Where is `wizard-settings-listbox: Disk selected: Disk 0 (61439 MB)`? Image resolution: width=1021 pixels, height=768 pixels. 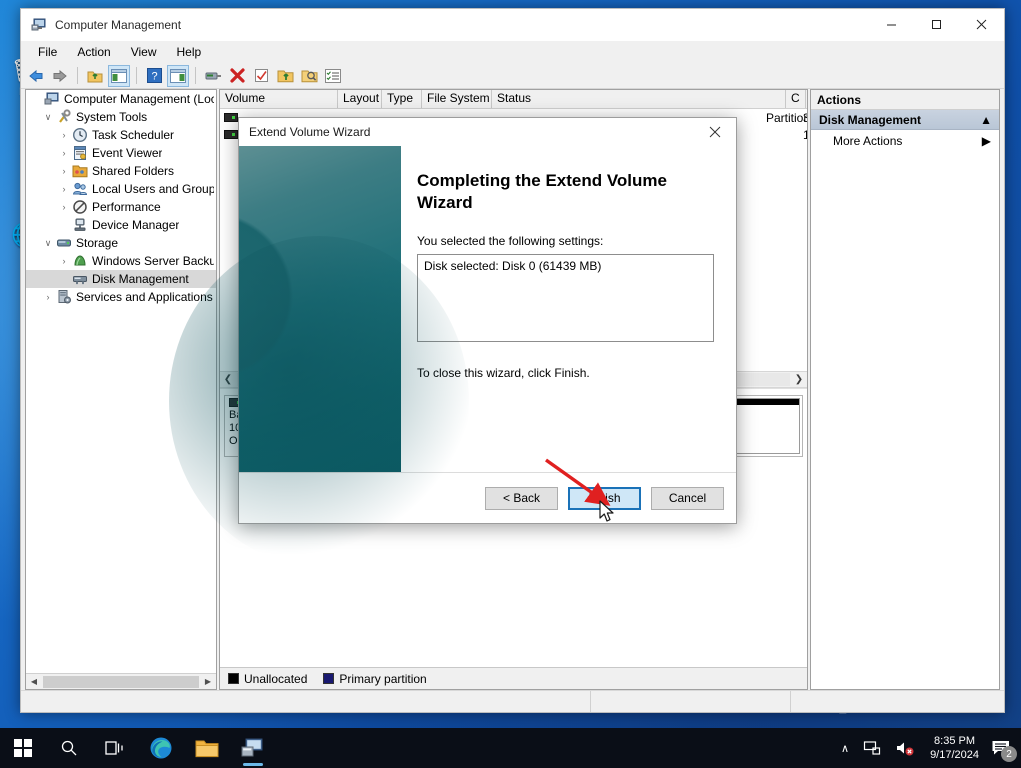 wizard-settings-listbox: Disk selected: Disk 0 (61439 MB) is located at coordinates (565, 298).